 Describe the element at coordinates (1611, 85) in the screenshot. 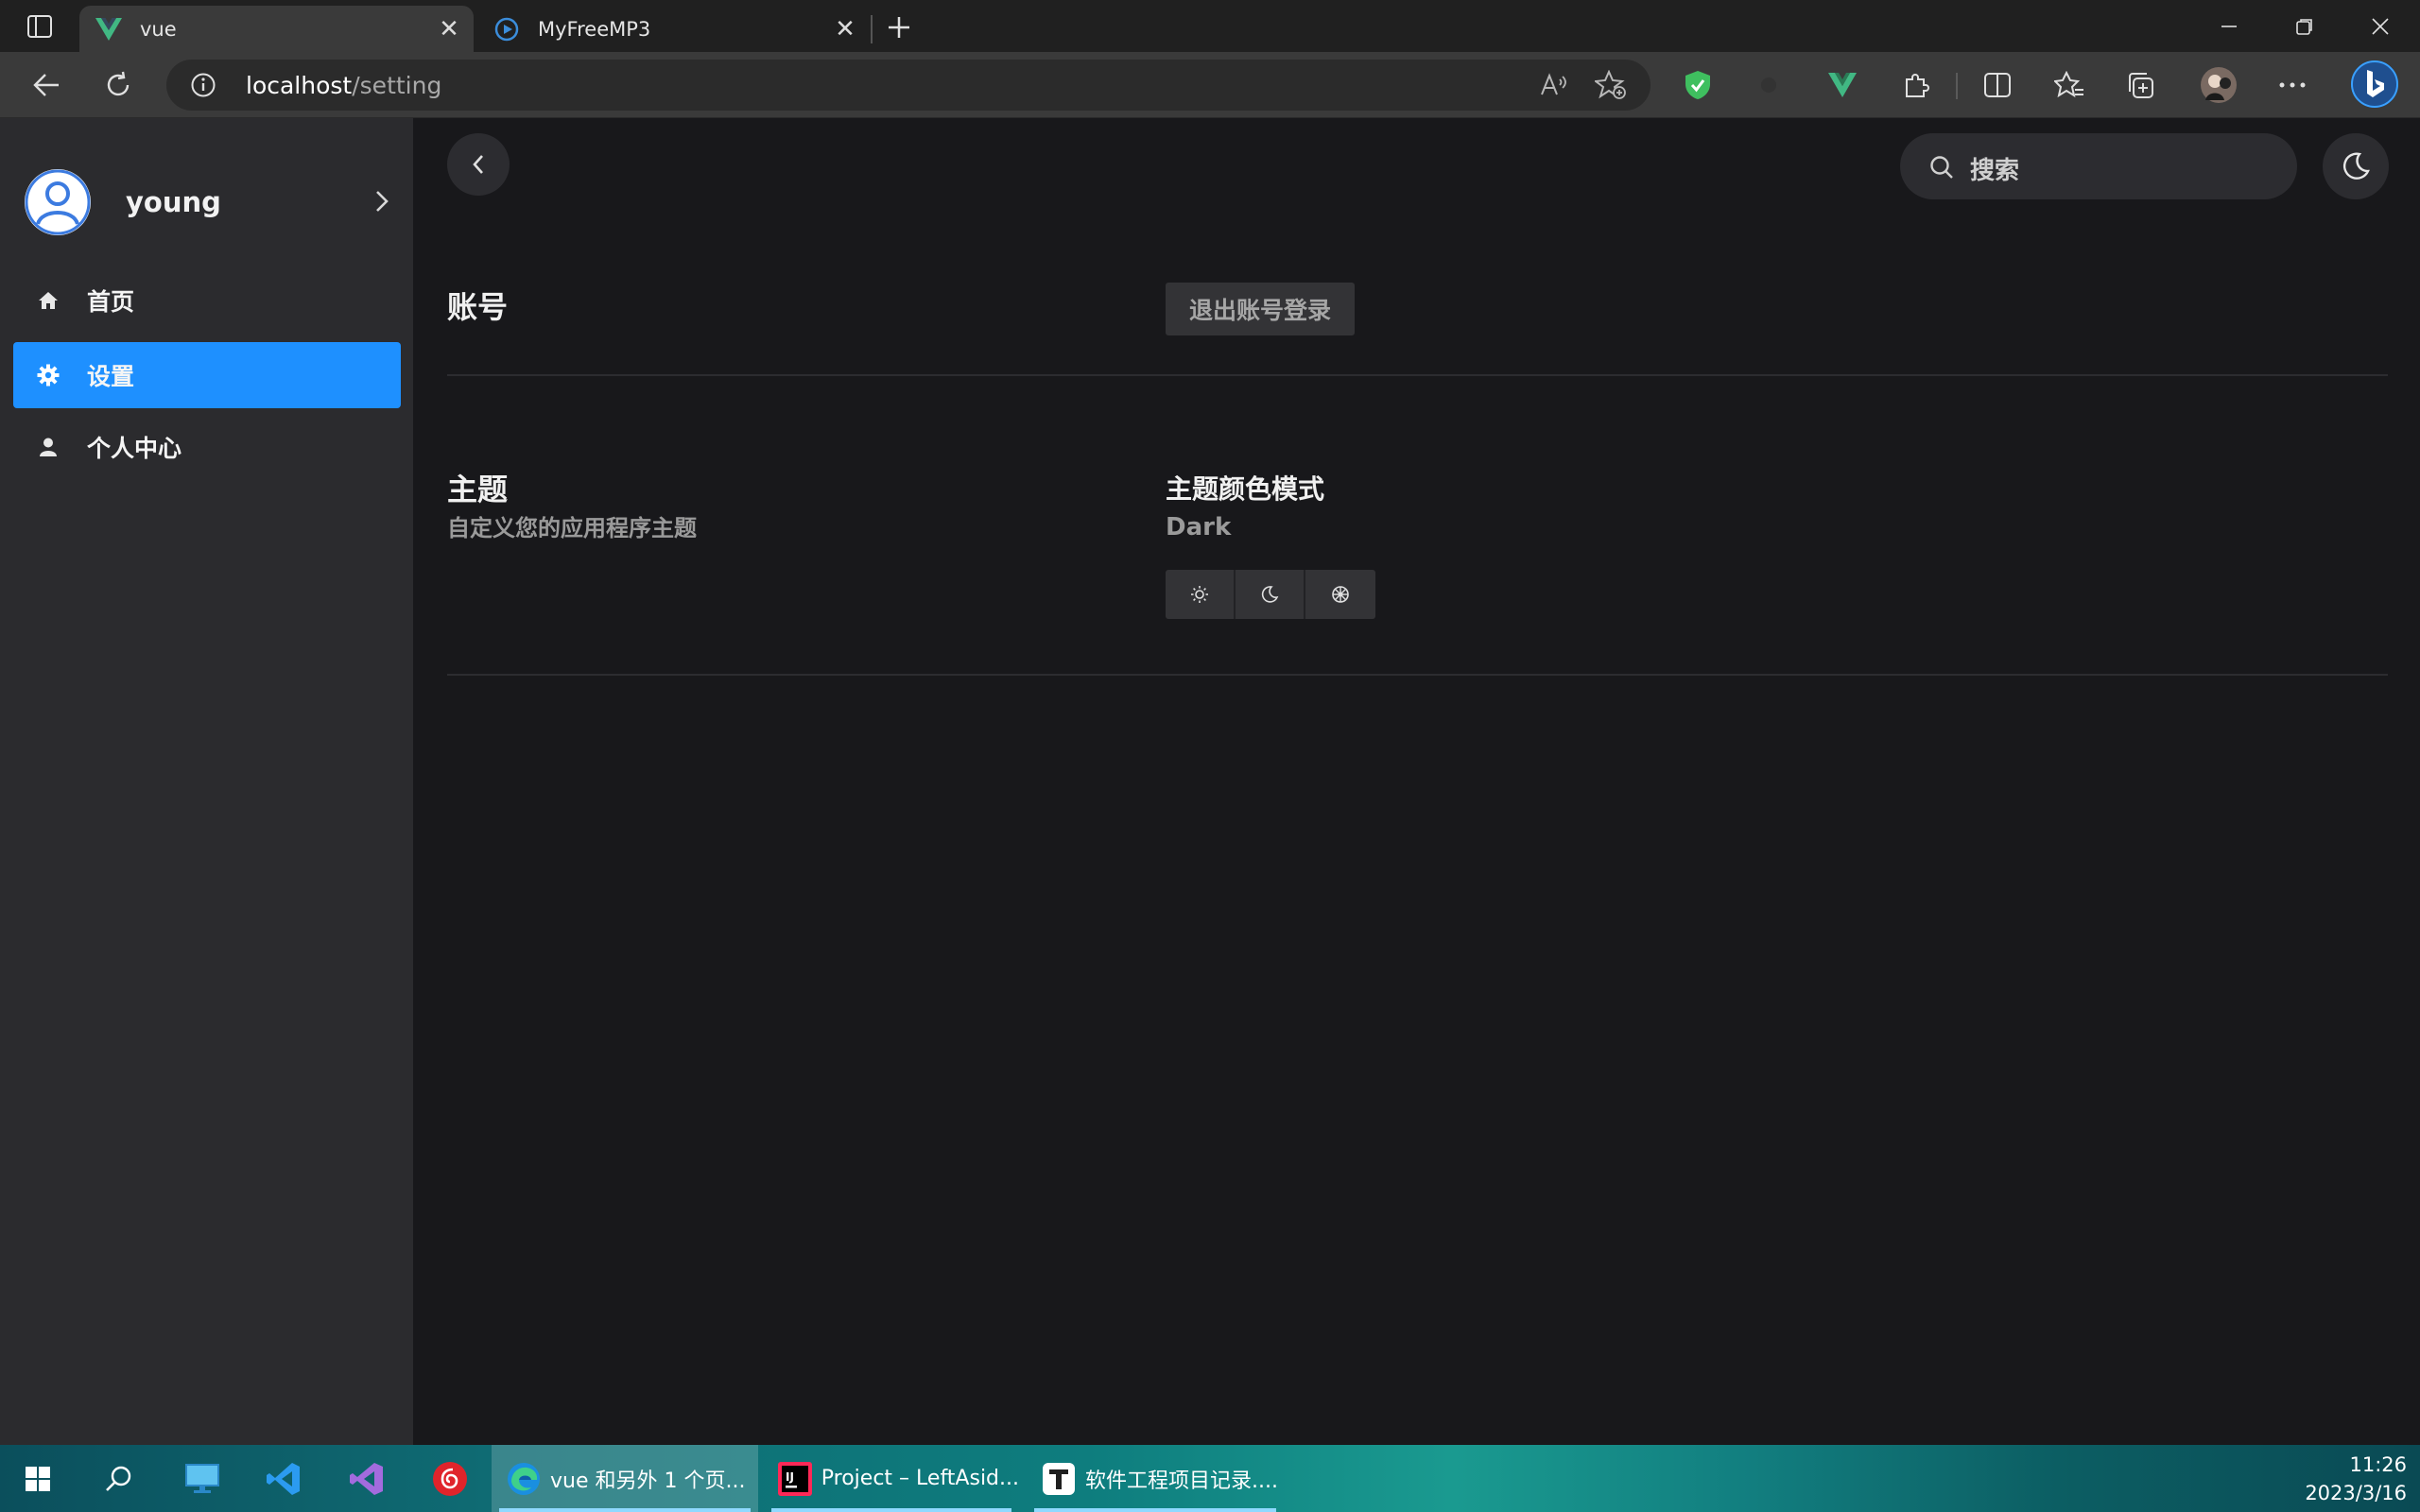

I see `add-favorite-icon` at that location.